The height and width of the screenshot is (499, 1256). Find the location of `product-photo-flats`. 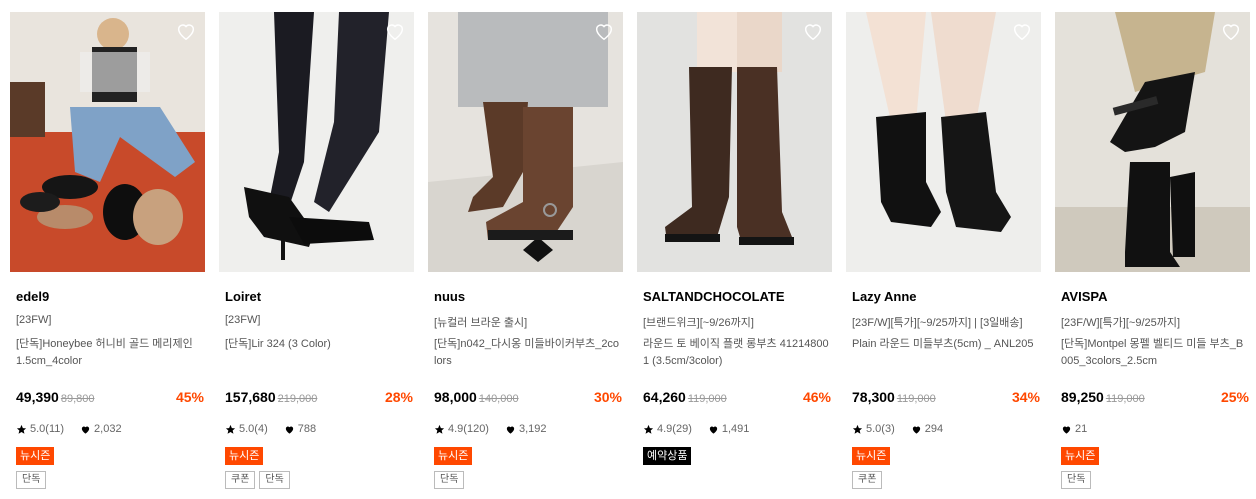

product-photo-flats is located at coordinates (107, 142).